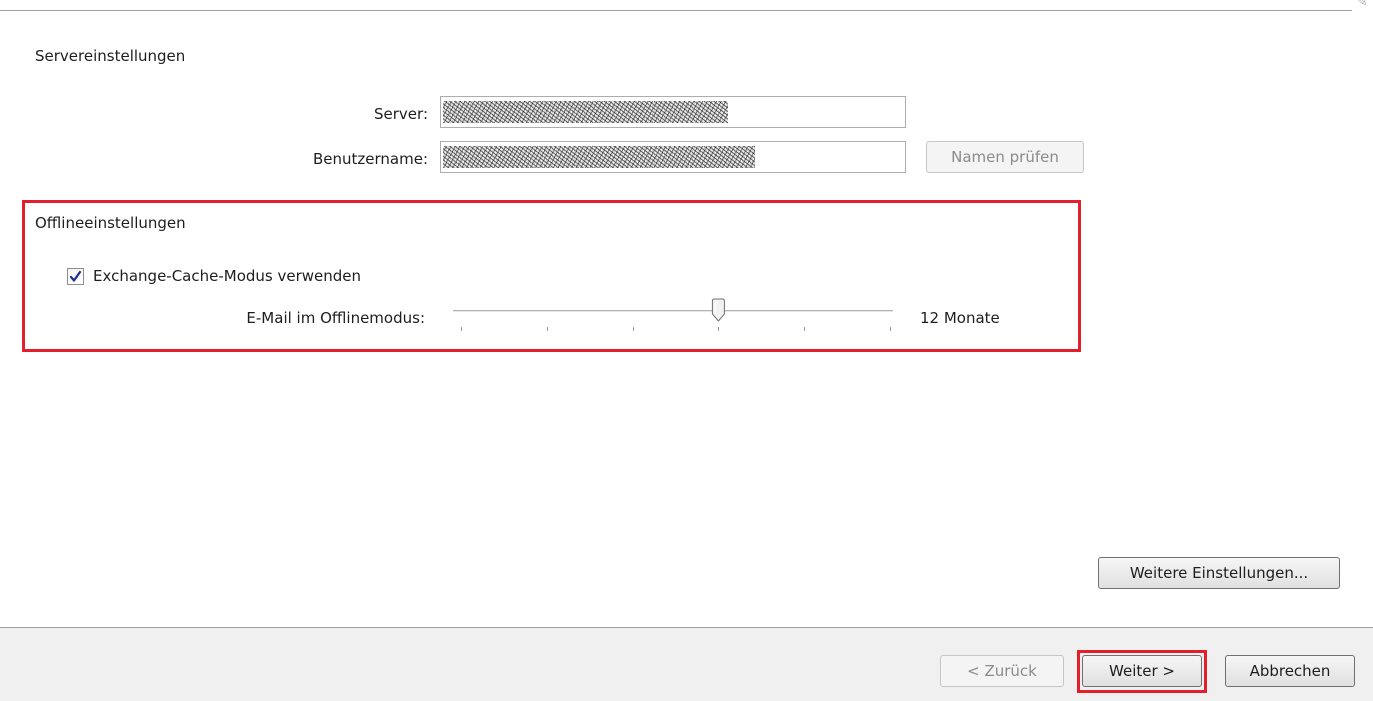  I want to click on dialog-footer: < Zurück Weiter > Abbrechen, so click(686, 664).